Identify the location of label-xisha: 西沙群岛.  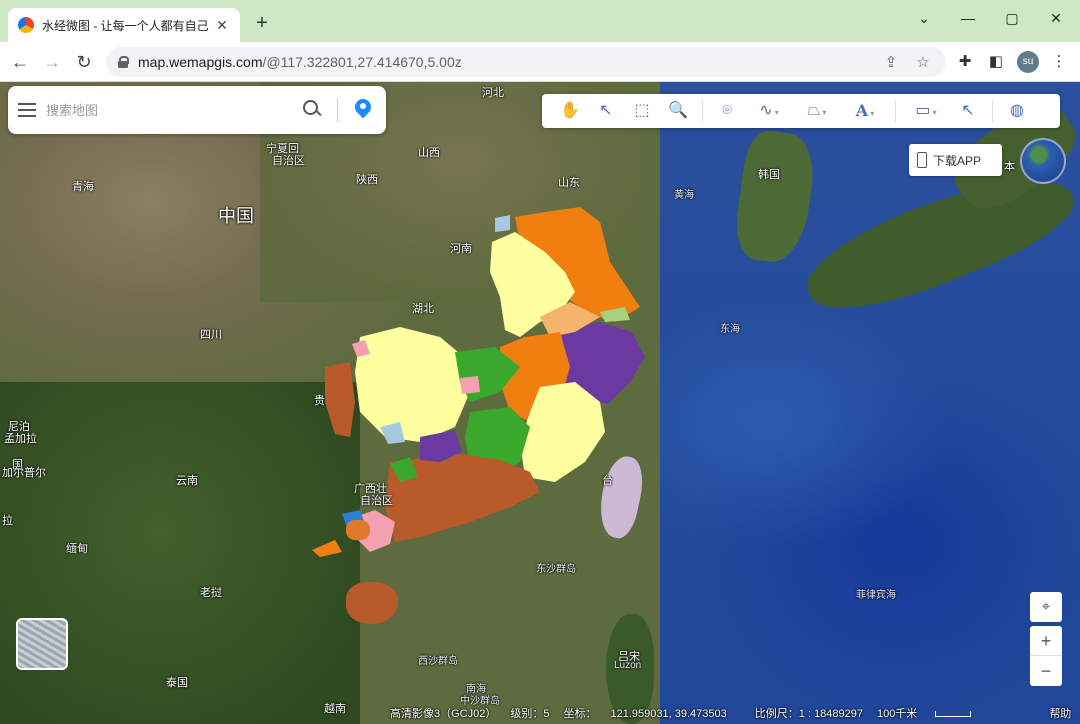
(438, 661).